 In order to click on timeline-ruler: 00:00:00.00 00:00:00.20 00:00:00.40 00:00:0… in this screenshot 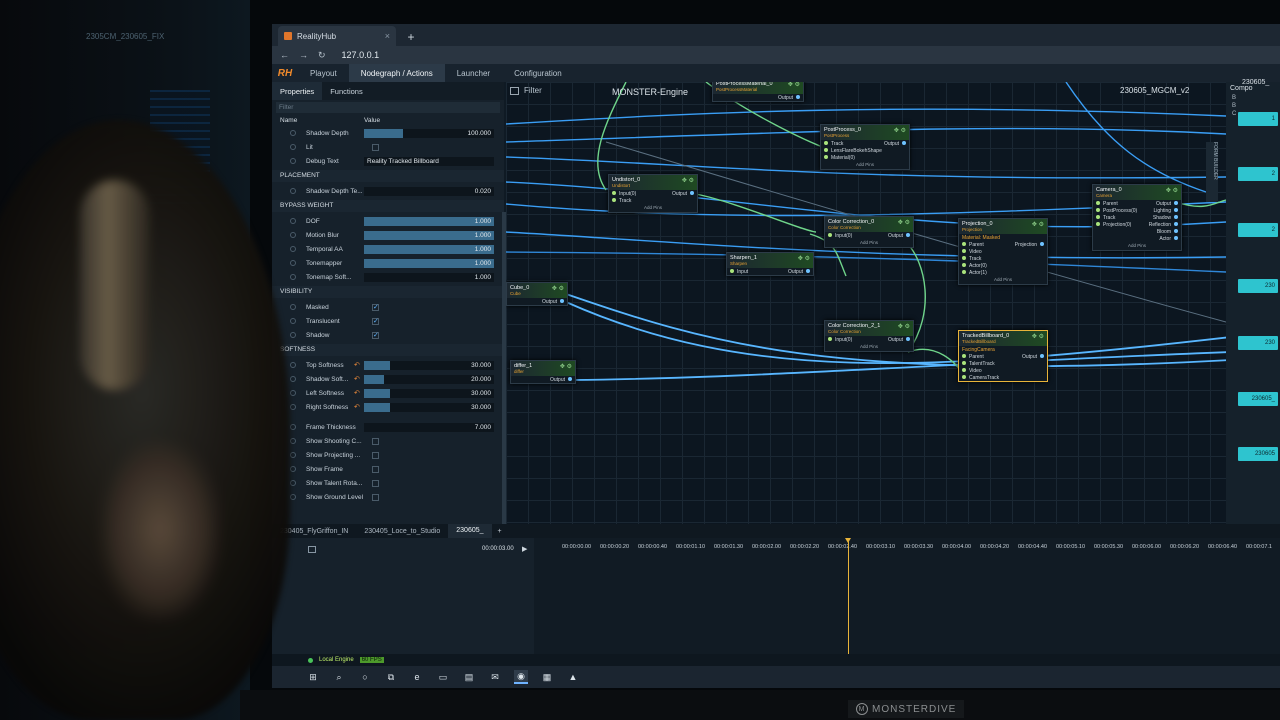, I will do `click(921, 547)`.